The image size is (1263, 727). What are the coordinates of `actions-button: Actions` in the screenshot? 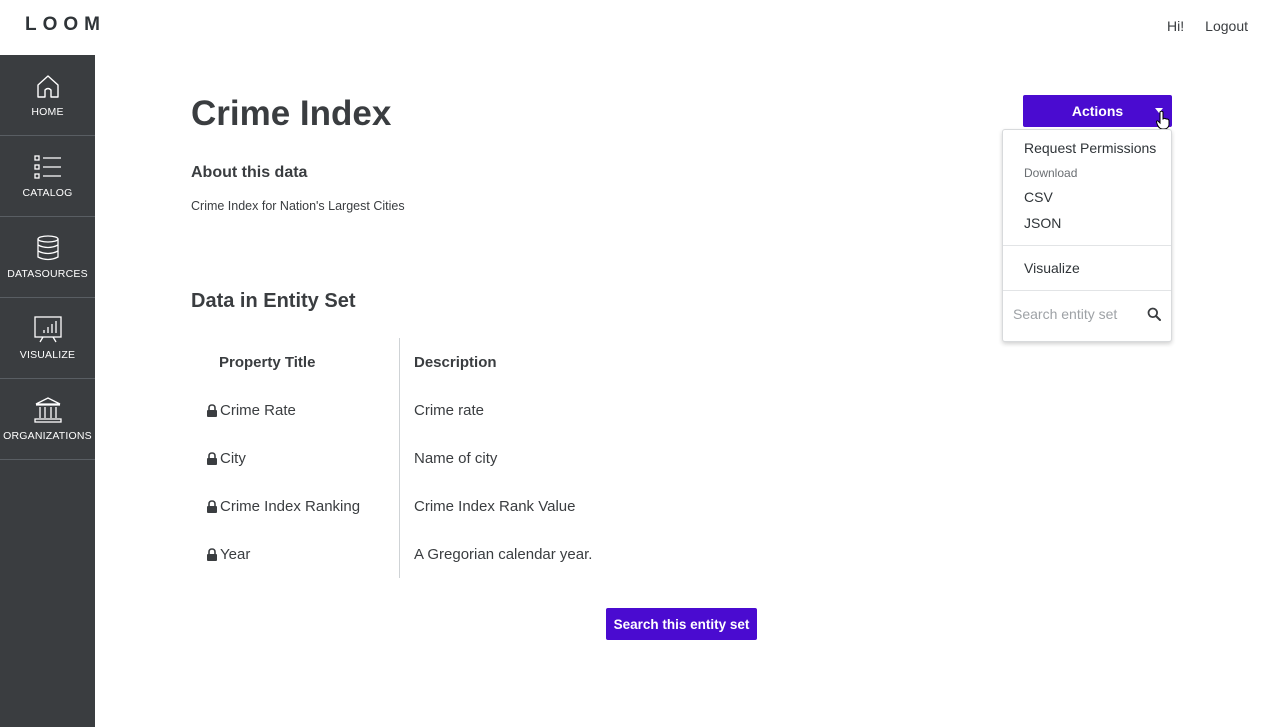 It's located at (1097, 111).